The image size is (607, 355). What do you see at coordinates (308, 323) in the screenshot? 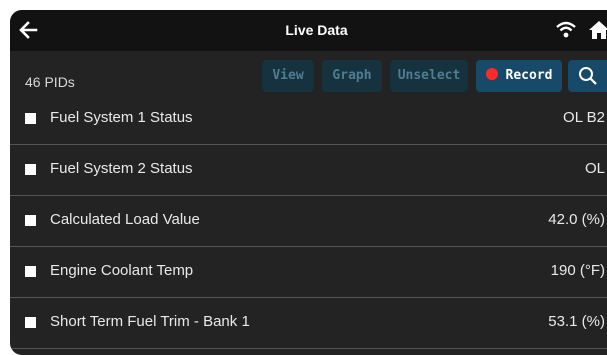
I see `pid-row: Short Term Fuel Trim - Bank 1 53.1 (%)` at bounding box center [308, 323].